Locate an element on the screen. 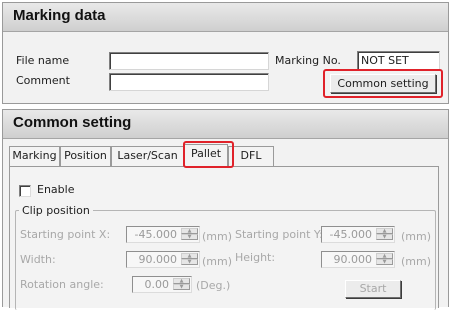  starting-point-x-spinner: -45.000 ▲ ▼ is located at coordinates (163, 234).